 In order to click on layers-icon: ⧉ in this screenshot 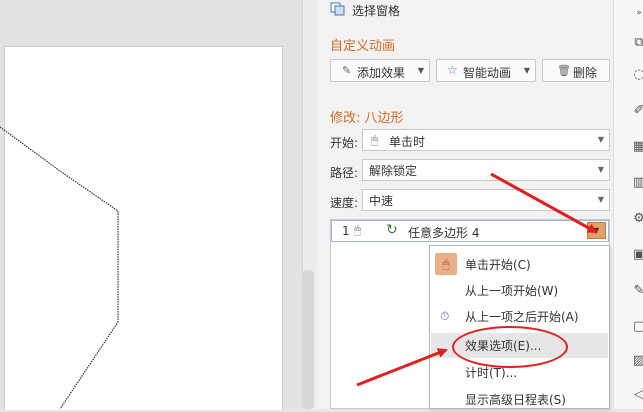, I will do `click(637, 43)`.